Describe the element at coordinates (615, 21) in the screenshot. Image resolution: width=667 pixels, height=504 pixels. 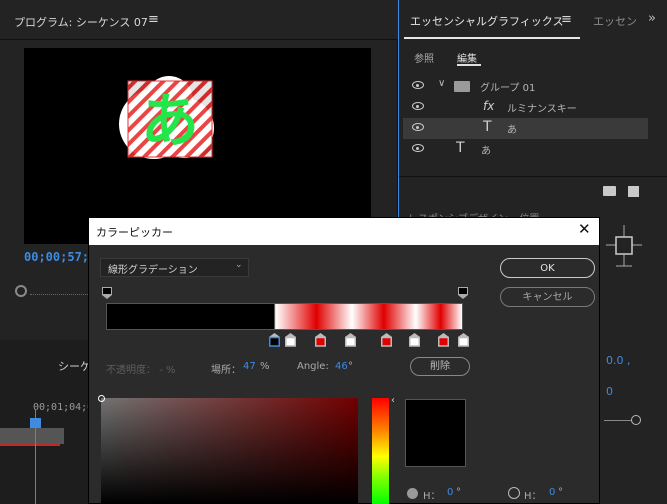
I see `tab-essential-sound: エッセン` at that location.